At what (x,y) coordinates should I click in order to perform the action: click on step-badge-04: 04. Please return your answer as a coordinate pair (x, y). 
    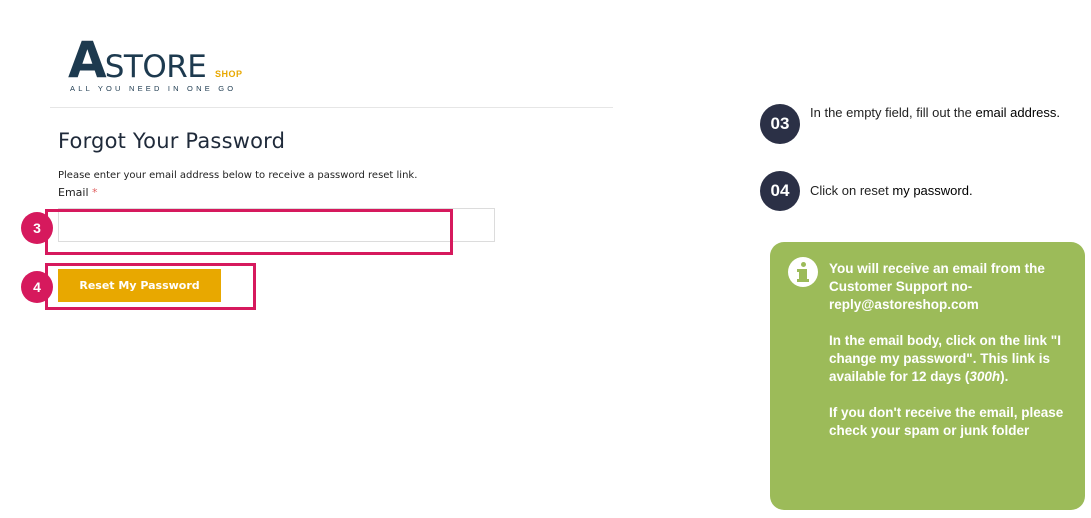
    Looking at the image, I should click on (780, 191).